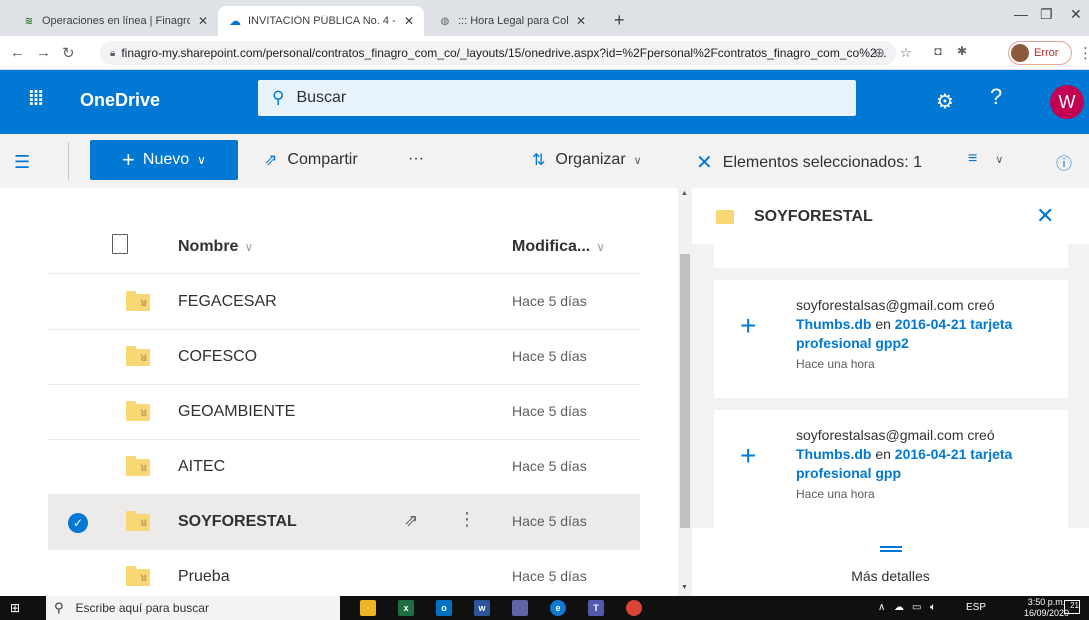 The image size is (1089, 620). I want to click on more-details-link: Más detalles, so click(890, 576).